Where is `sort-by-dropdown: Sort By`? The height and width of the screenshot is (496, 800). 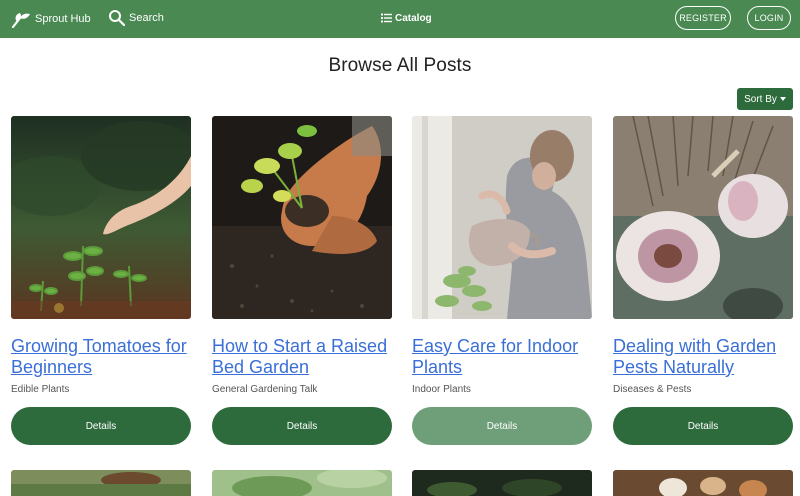
sort-by-dropdown: Sort By is located at coordinates (765, 99).